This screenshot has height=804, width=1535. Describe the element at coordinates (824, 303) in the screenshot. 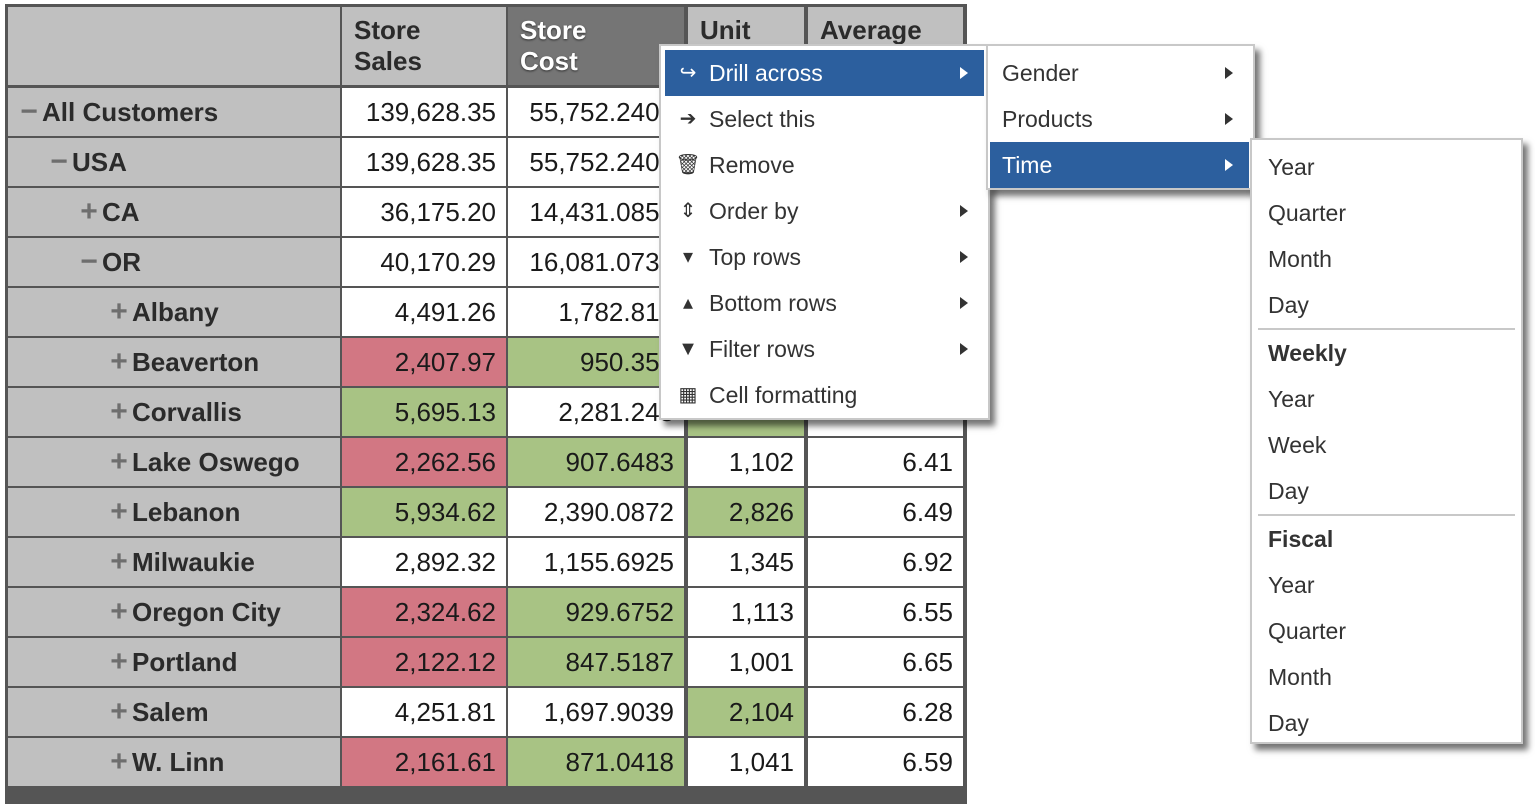

I see `menu-item-bottom-rows: ▴ Bottom rows` at that location.